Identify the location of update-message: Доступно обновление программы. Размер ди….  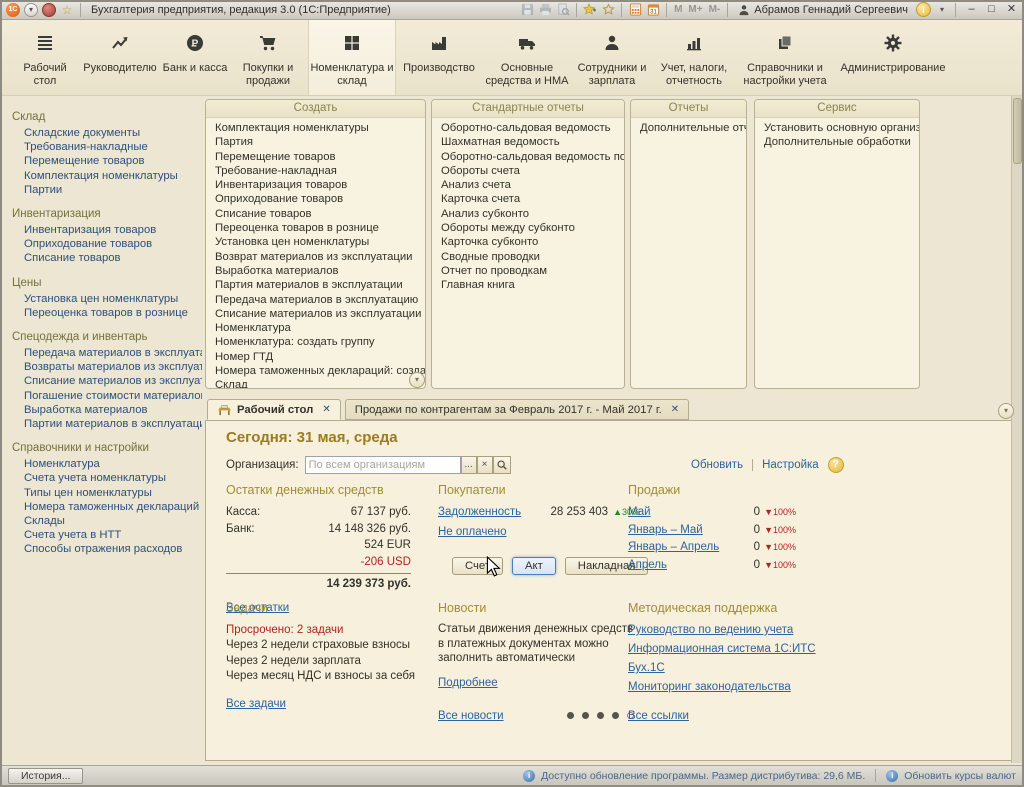
(703, 776).